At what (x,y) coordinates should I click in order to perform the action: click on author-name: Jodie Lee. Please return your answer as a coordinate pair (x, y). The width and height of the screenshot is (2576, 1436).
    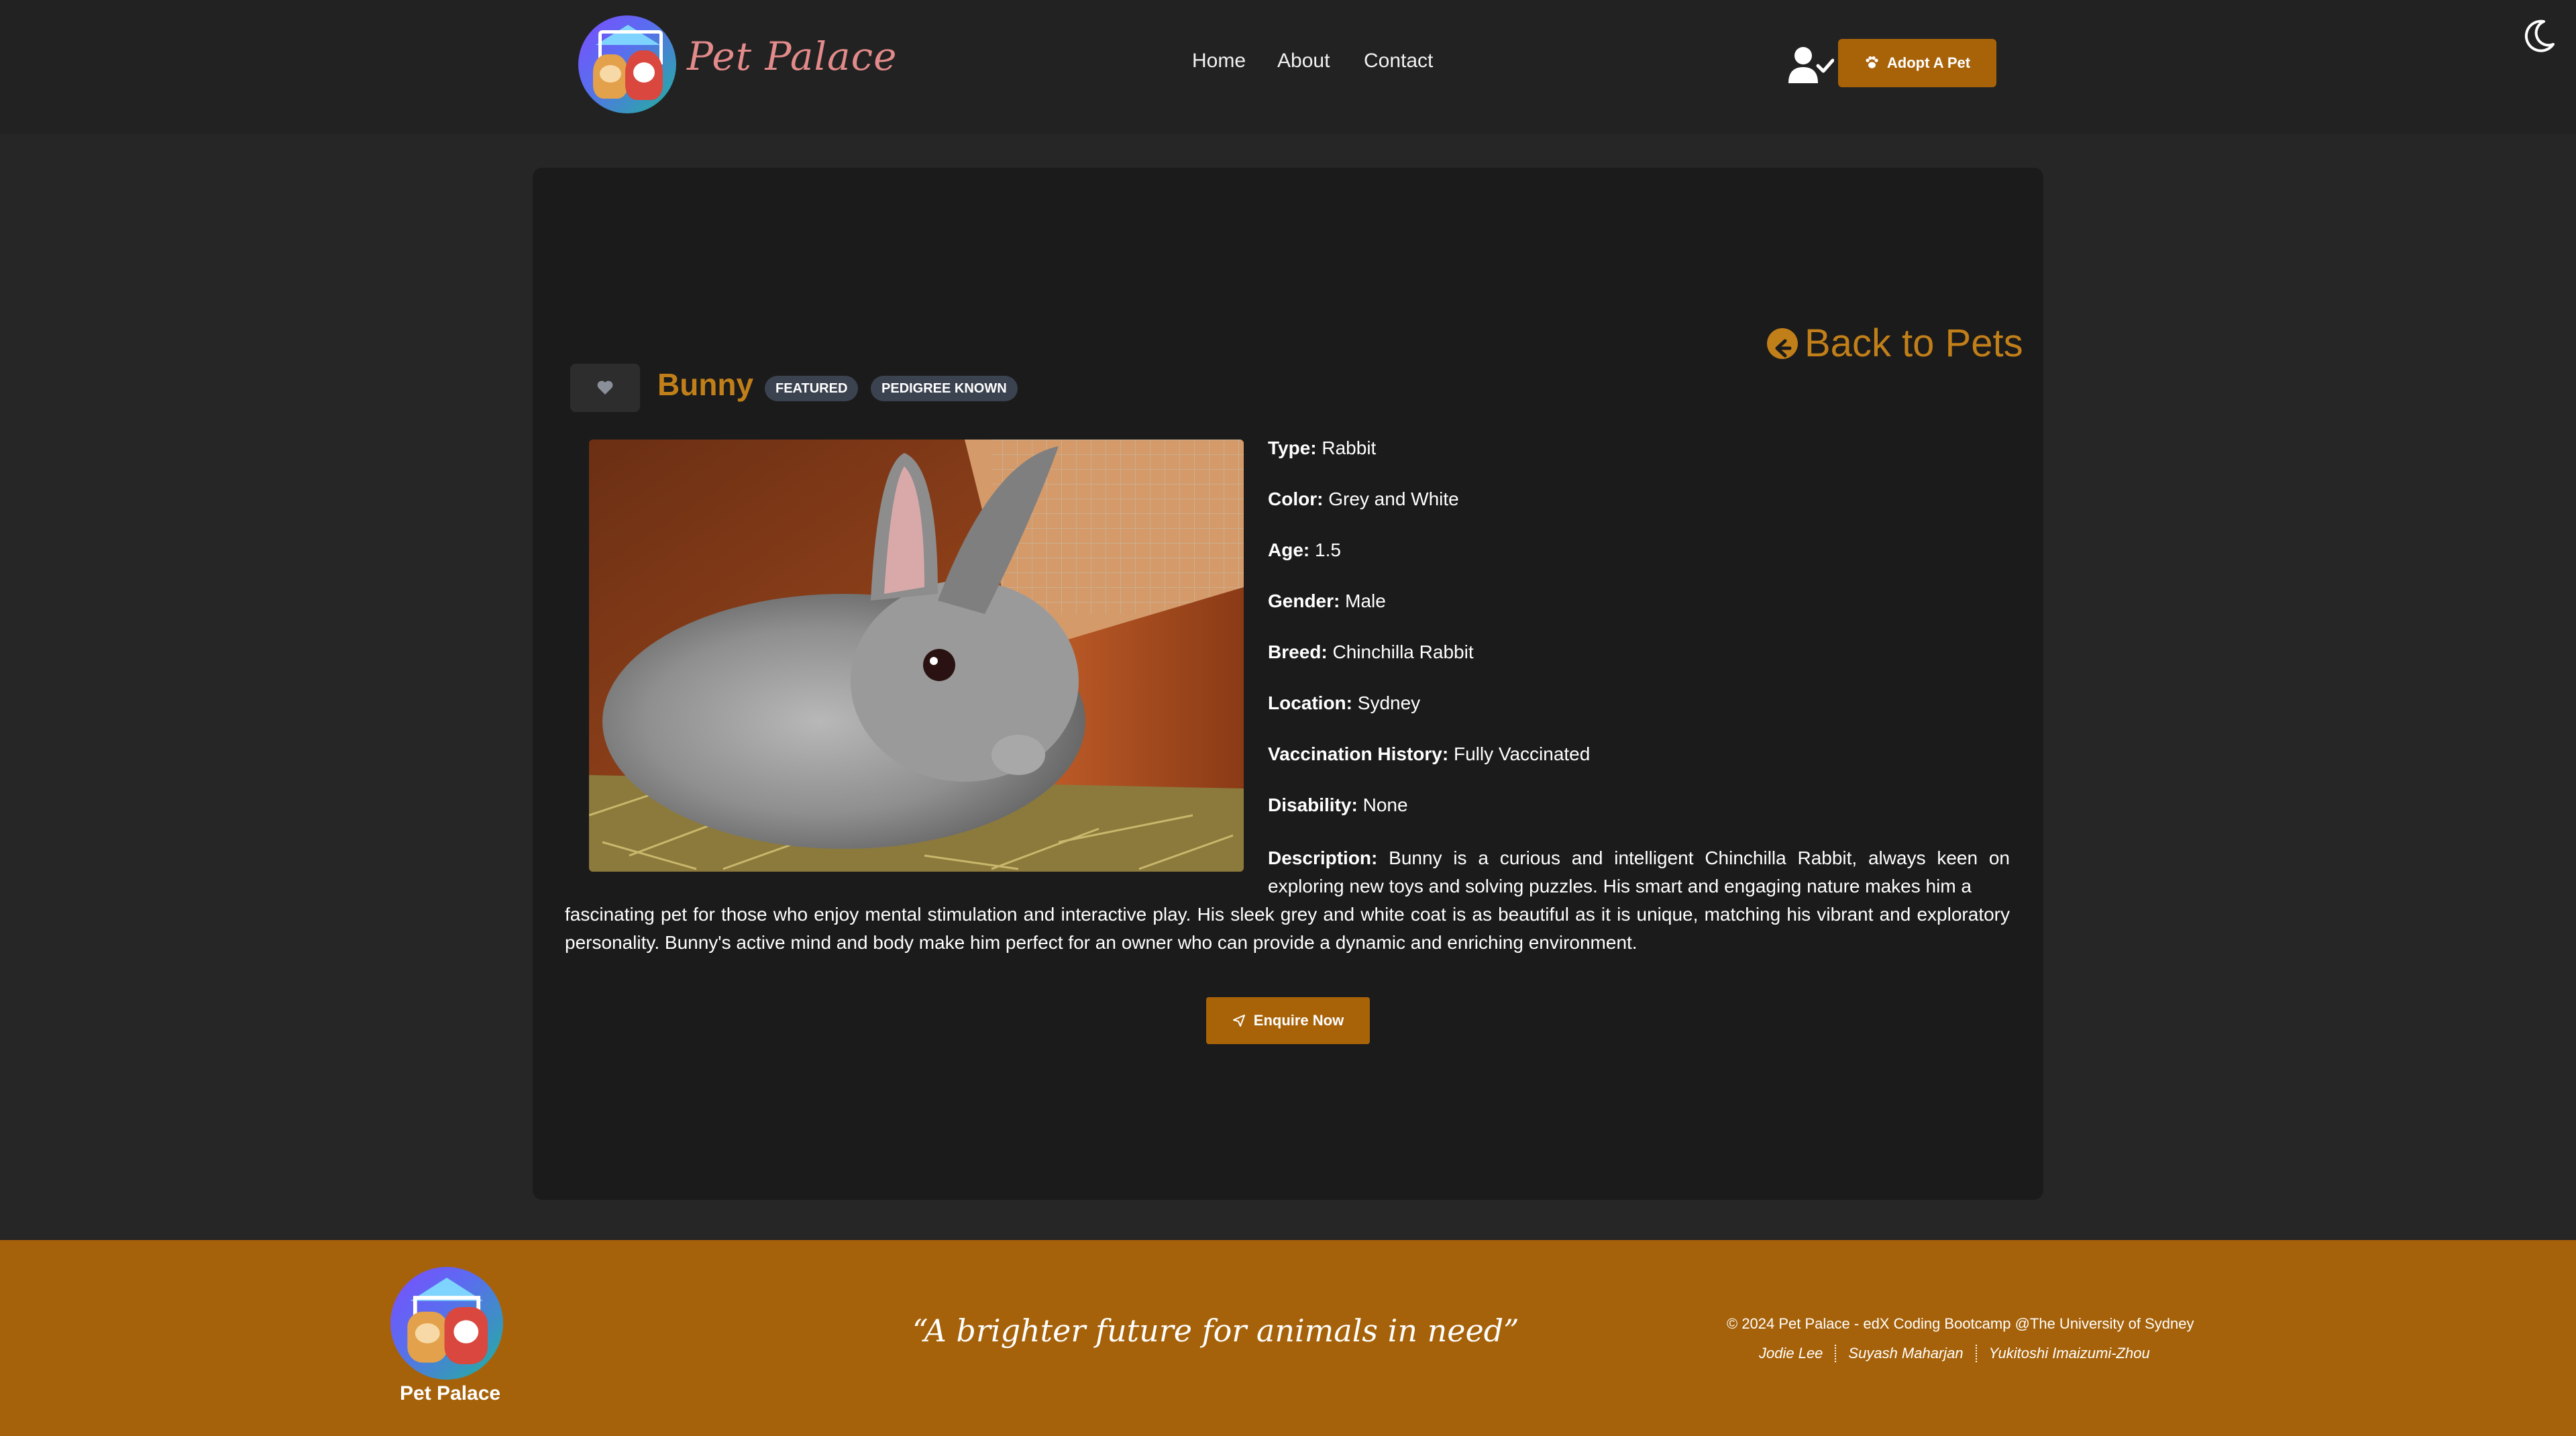
    Looking at the image, I should click on (1791, 1353).